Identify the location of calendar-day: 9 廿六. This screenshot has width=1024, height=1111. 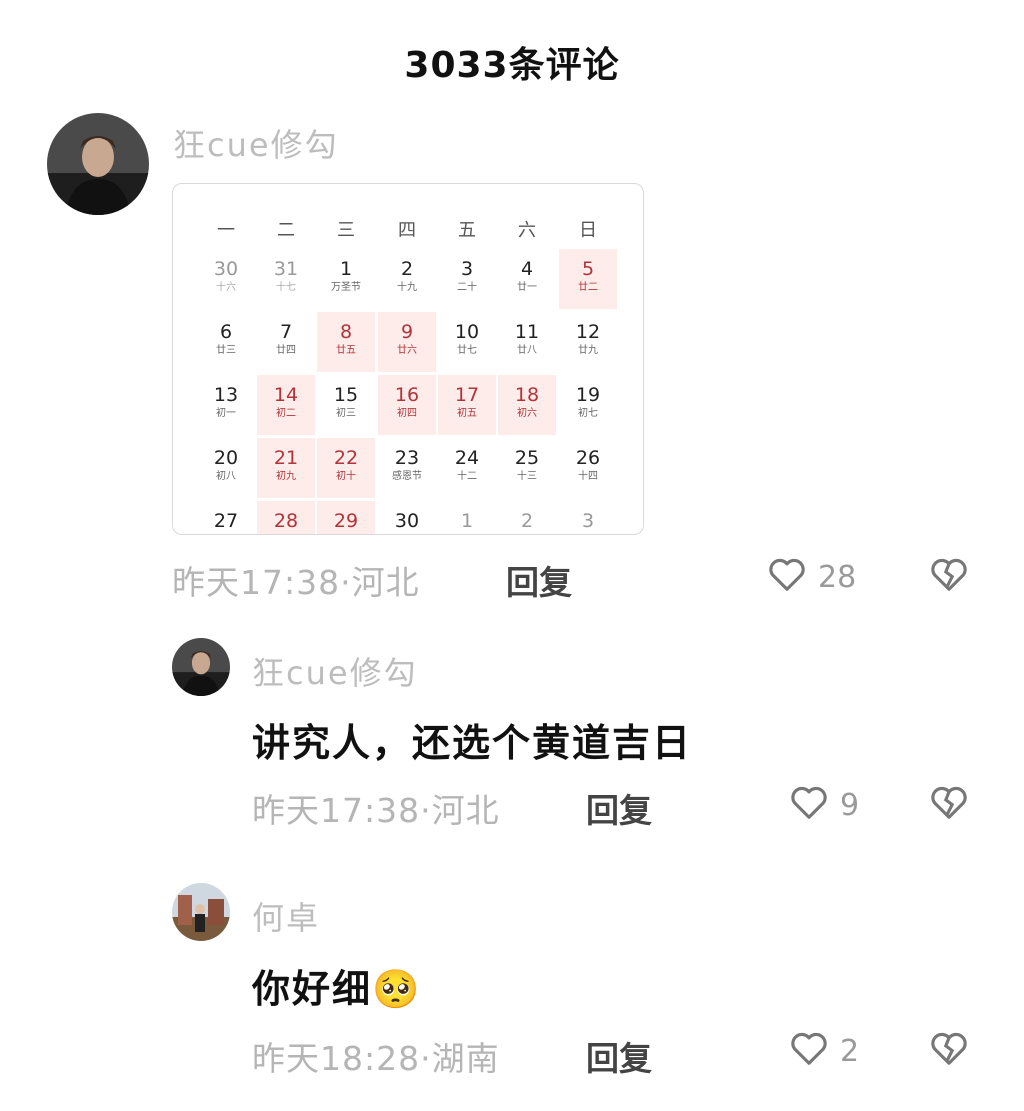
(407, 342).